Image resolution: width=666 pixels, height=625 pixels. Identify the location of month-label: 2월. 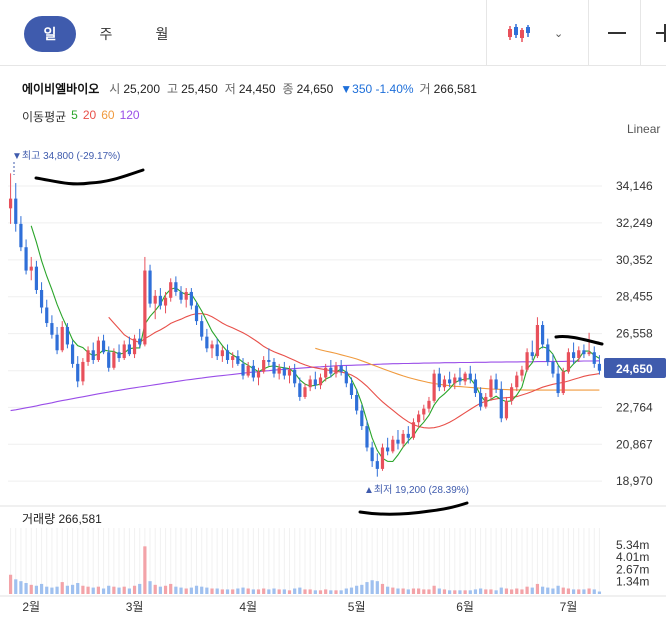
(31, 607).